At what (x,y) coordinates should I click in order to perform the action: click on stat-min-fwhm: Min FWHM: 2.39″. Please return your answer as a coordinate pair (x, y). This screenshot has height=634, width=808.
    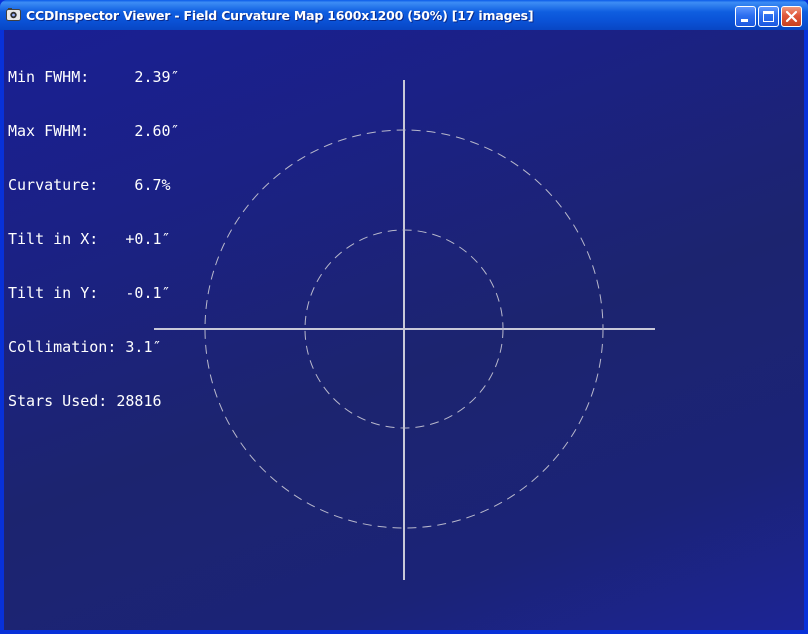
    Looking at the image, I should click on (94, 77).